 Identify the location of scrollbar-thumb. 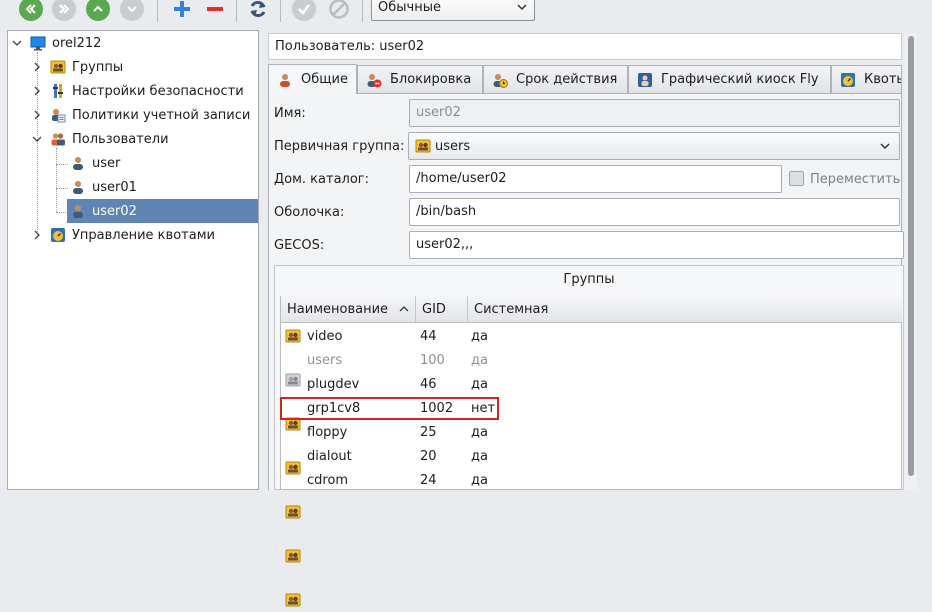
(911, 256).